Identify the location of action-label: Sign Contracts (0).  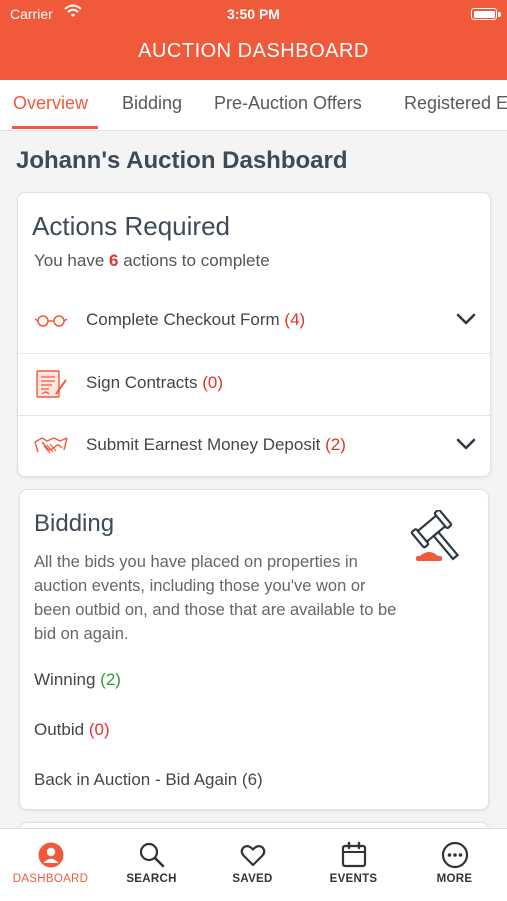
(154, 383).